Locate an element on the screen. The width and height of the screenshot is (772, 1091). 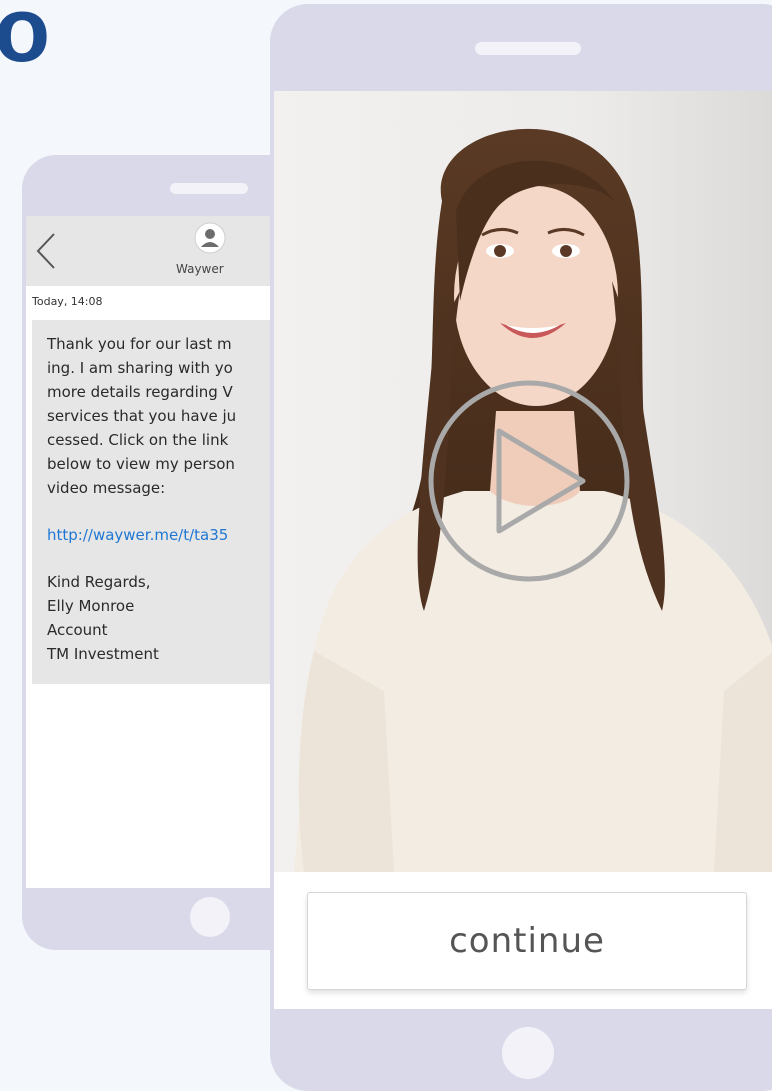
continue-button: continue is located at coordinates (527, 941).